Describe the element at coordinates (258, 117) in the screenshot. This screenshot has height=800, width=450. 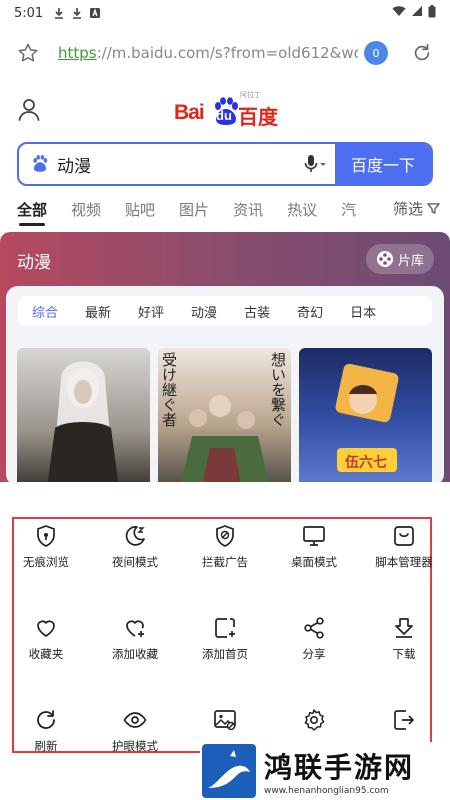
I see `logo-cn: 百度` at that location.